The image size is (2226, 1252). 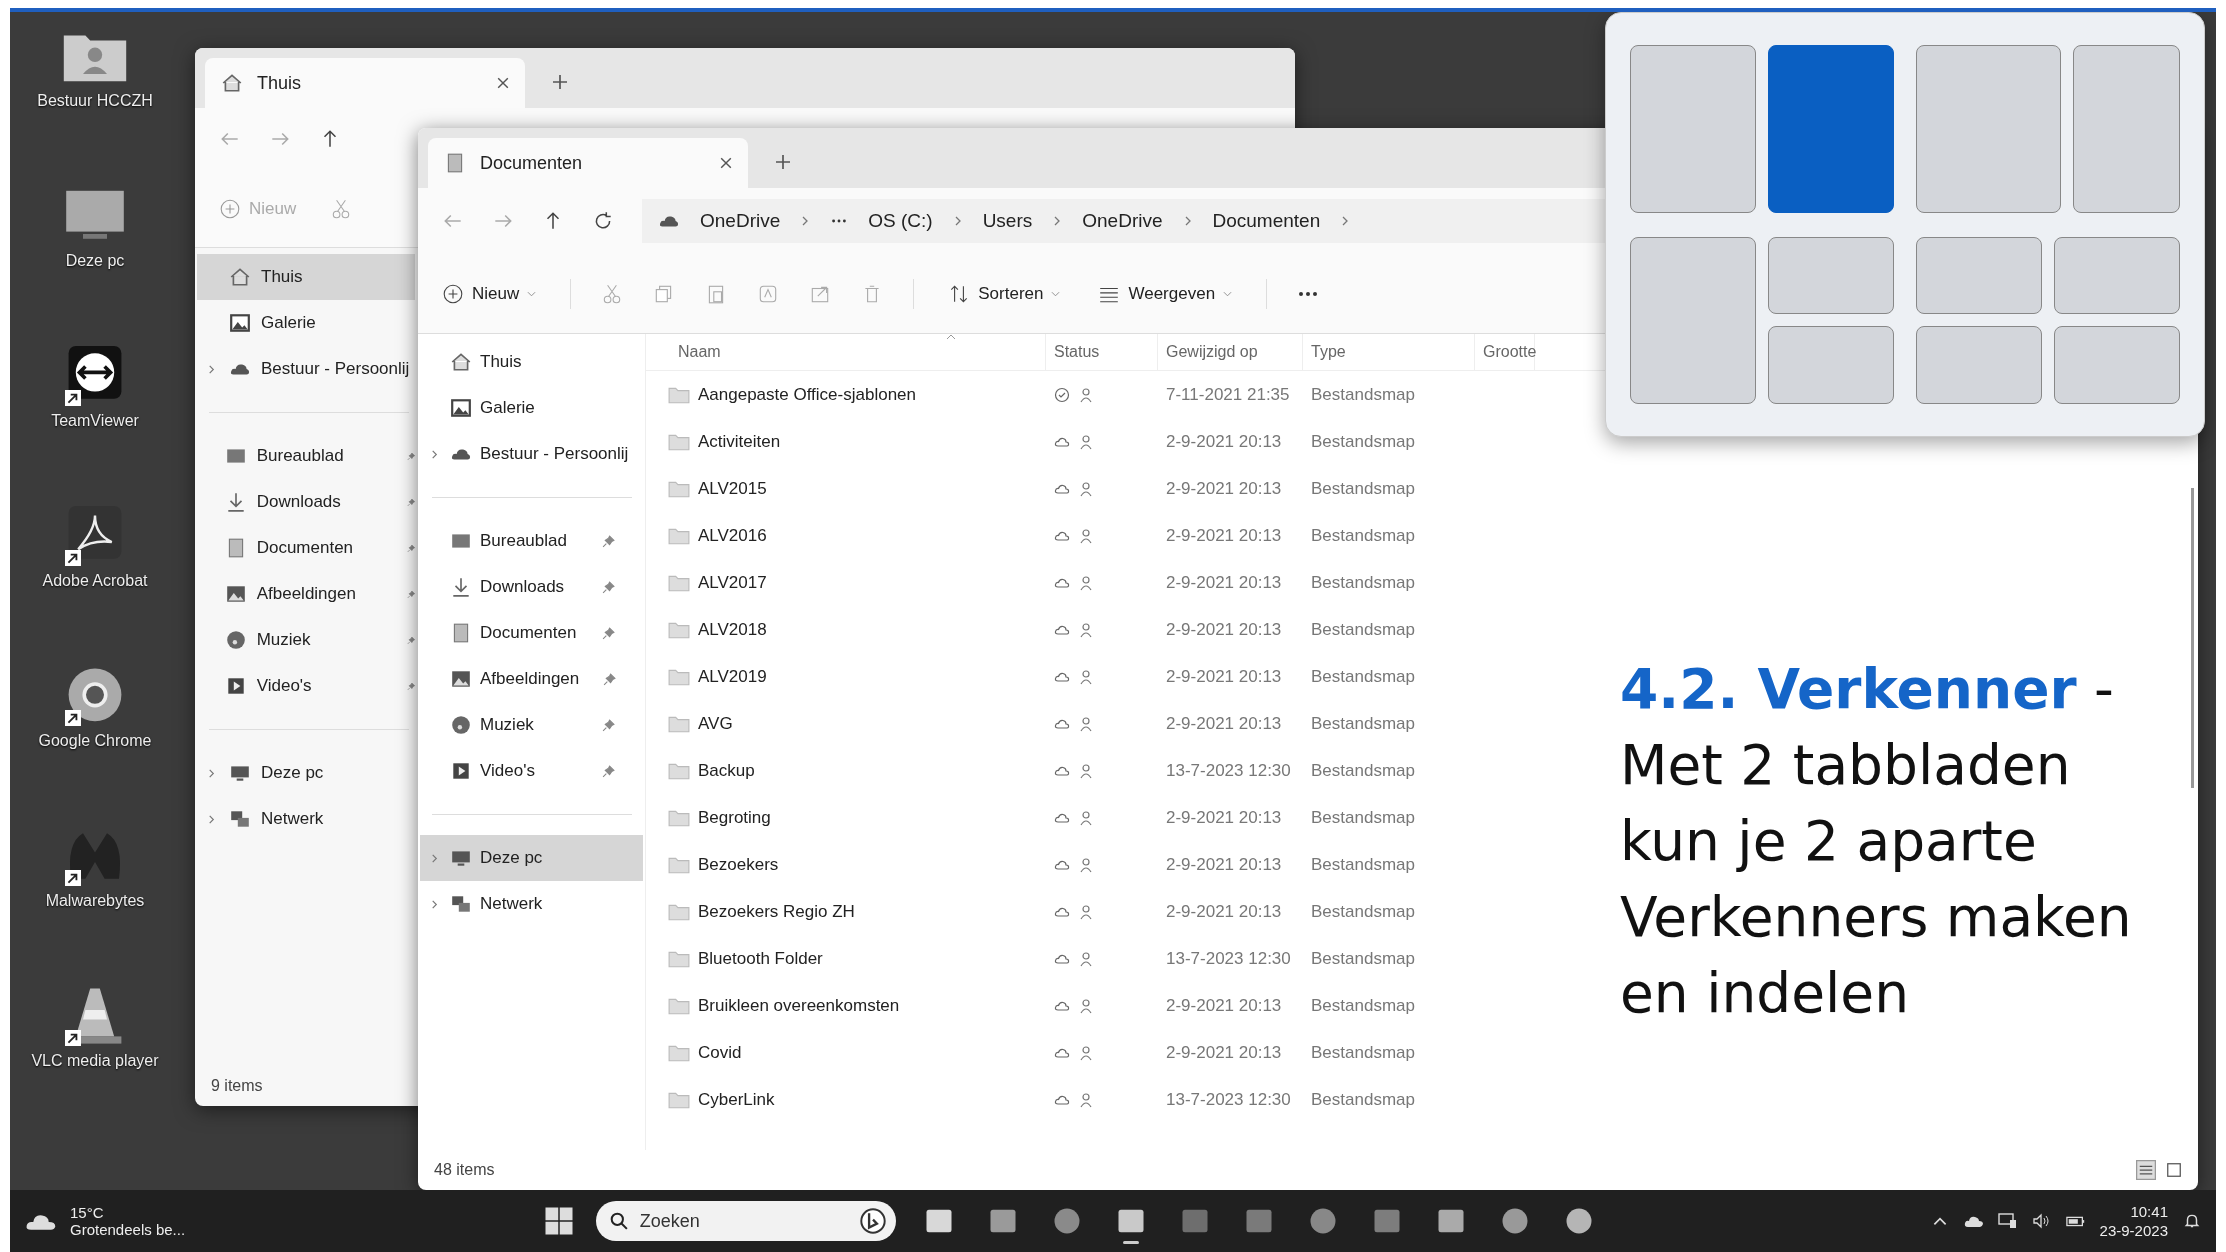 What do you see at coordinates (872, 1221) in the screenshot?
I see `b-circle-icon` at bounding box center [872, 1221].